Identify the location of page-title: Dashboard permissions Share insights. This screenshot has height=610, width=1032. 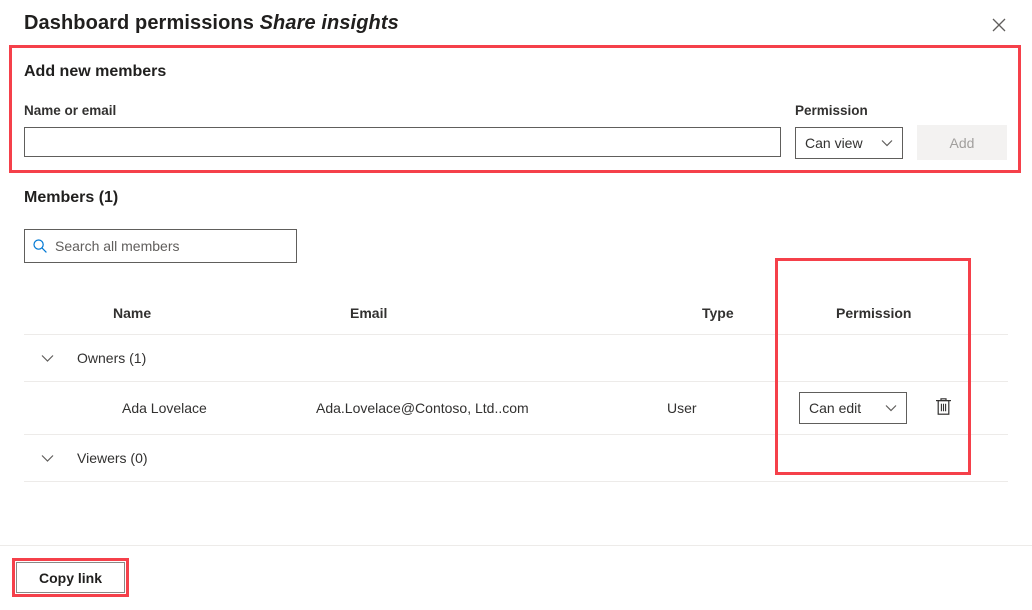
(211, 23).